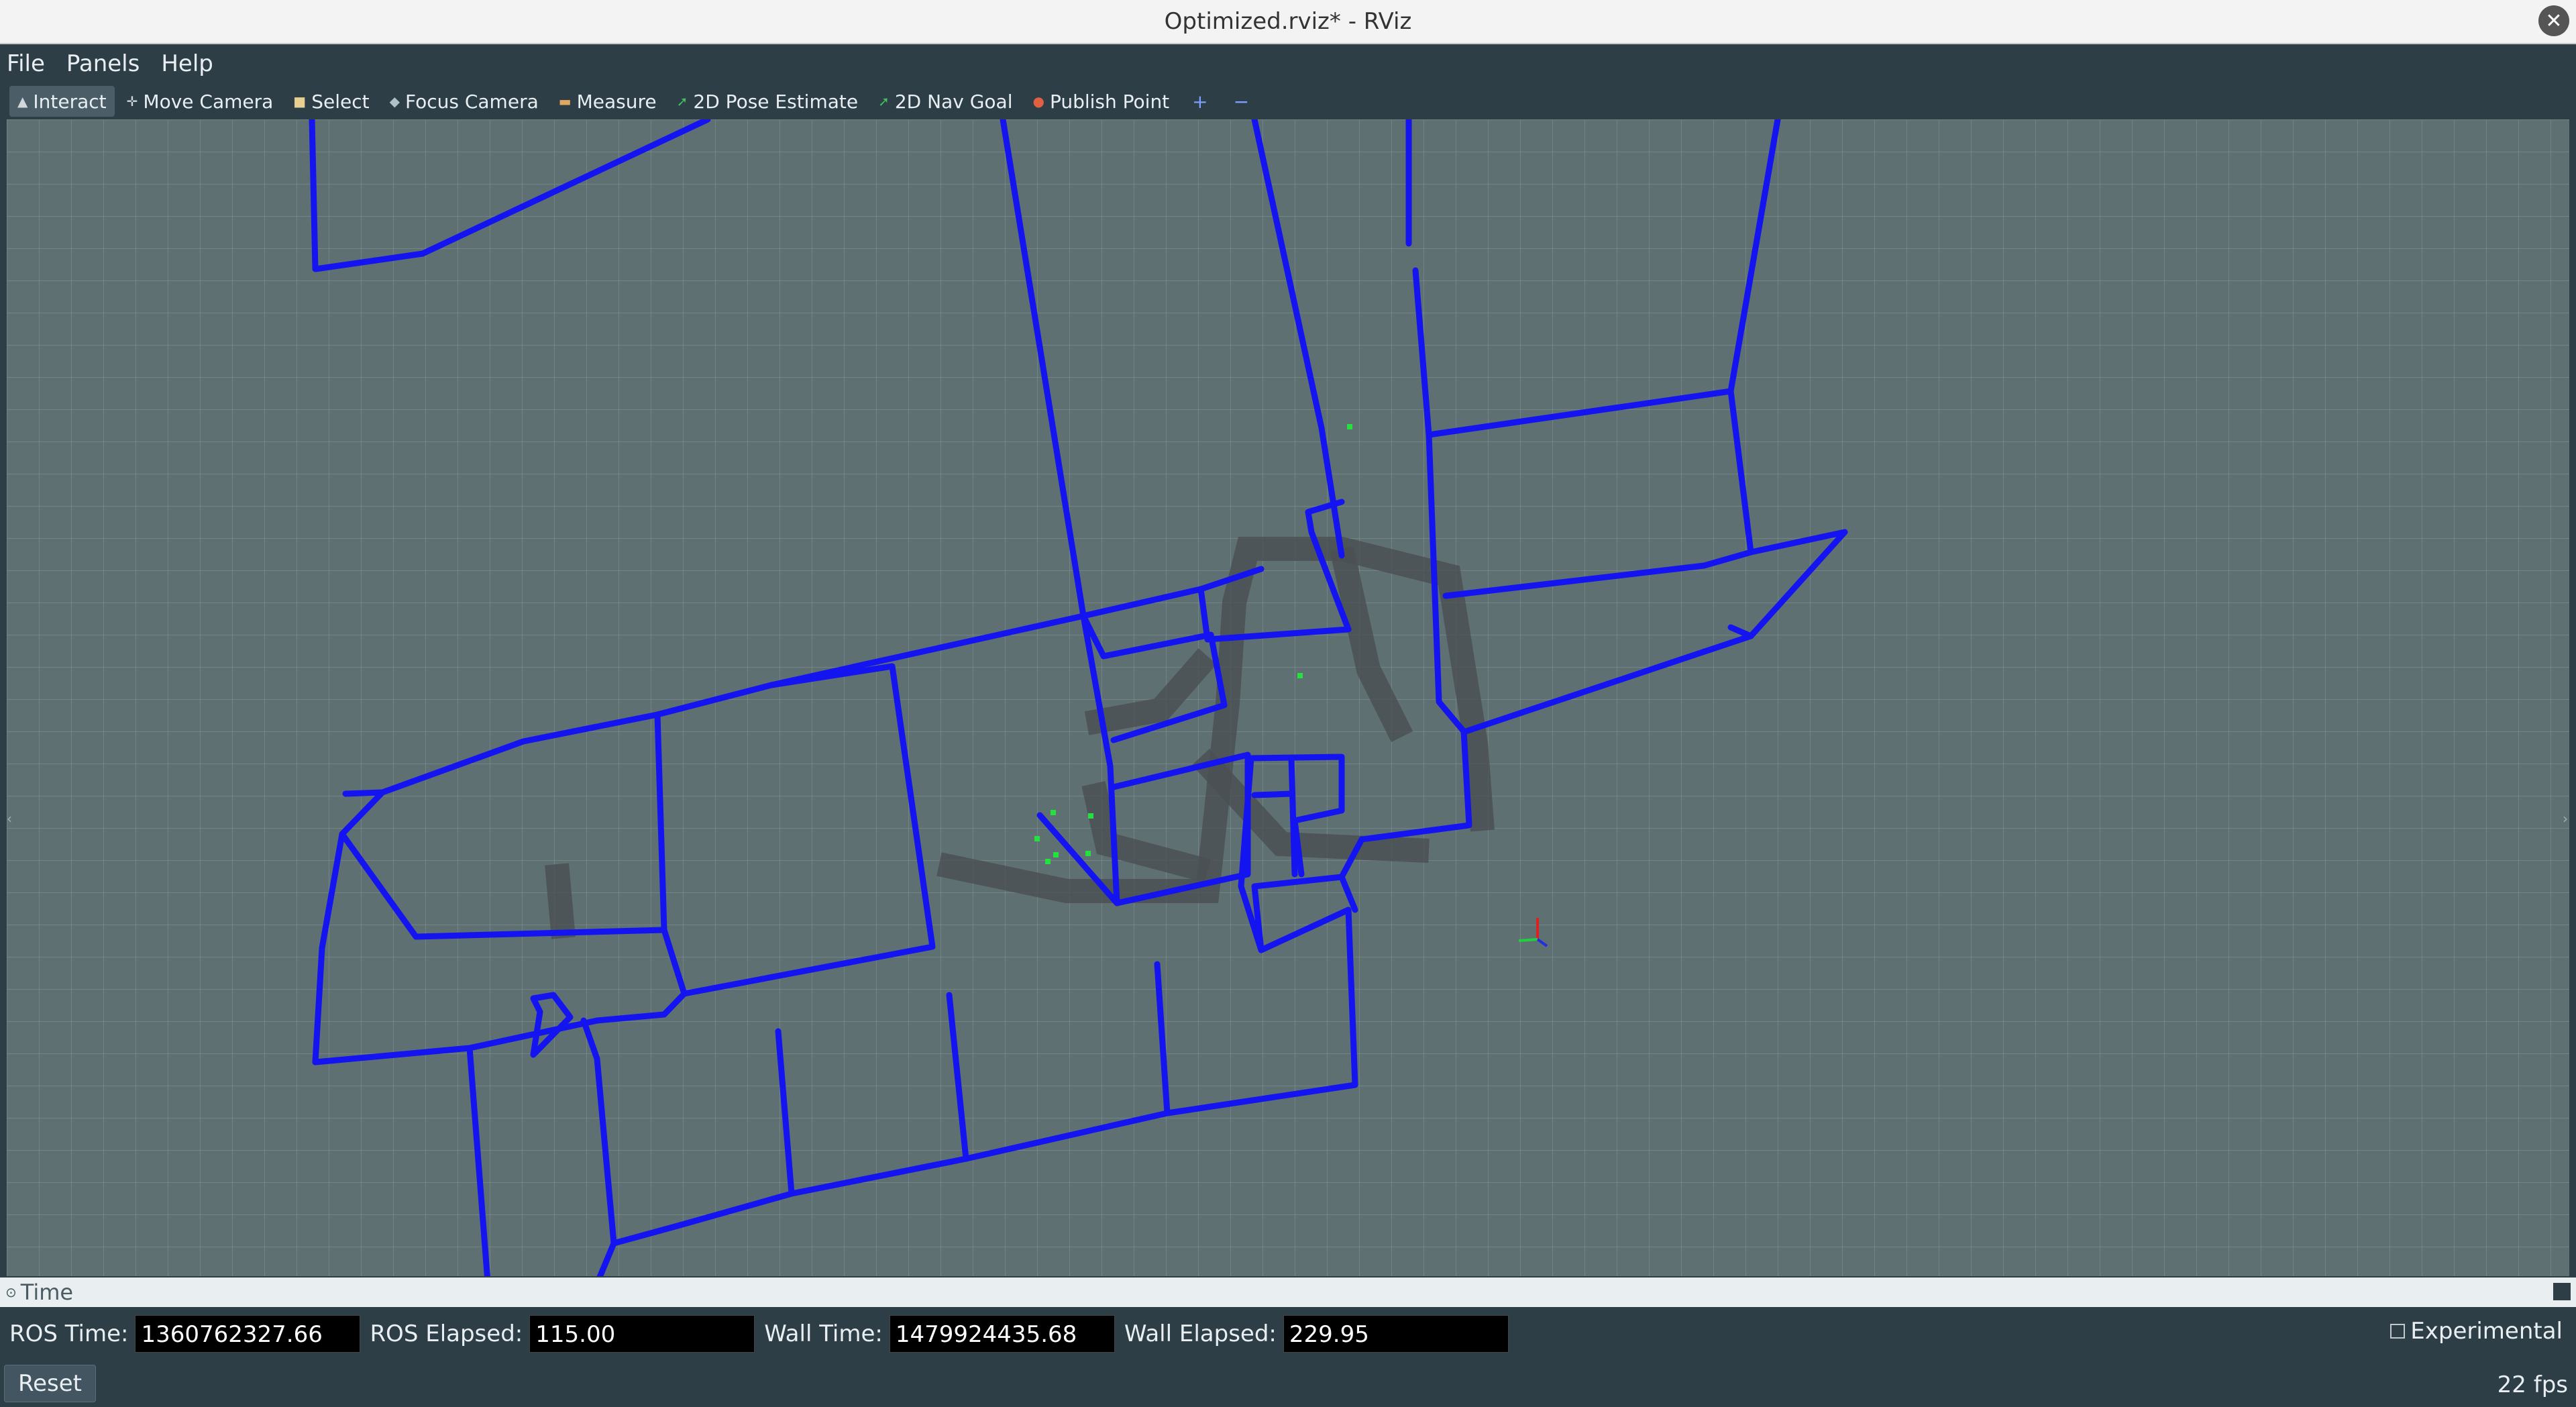  I want to click on tool-label: Measure, so click(616, 102).